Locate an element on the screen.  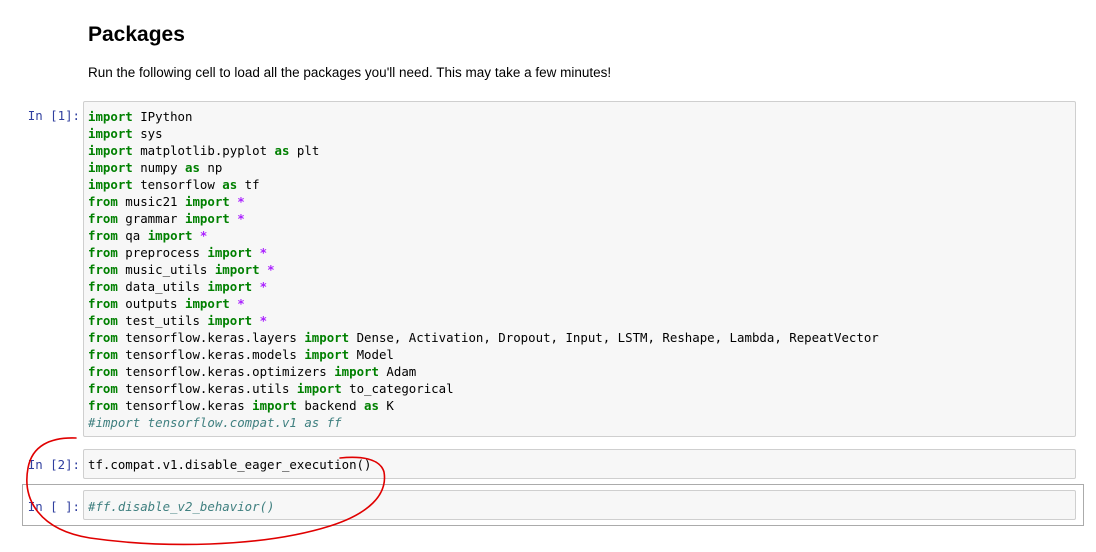
code-token: numpy is located at coordinates (158, 167).